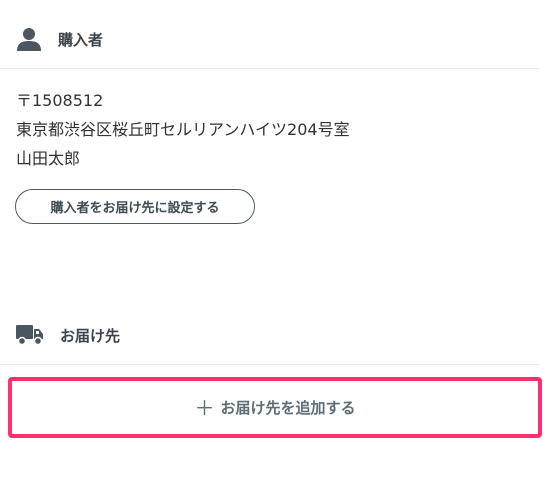 The width and height of the screenshot is (553, 481). Describe the element at coordinates (29, 39) in the screenshot. I see `person-icon` at that location.